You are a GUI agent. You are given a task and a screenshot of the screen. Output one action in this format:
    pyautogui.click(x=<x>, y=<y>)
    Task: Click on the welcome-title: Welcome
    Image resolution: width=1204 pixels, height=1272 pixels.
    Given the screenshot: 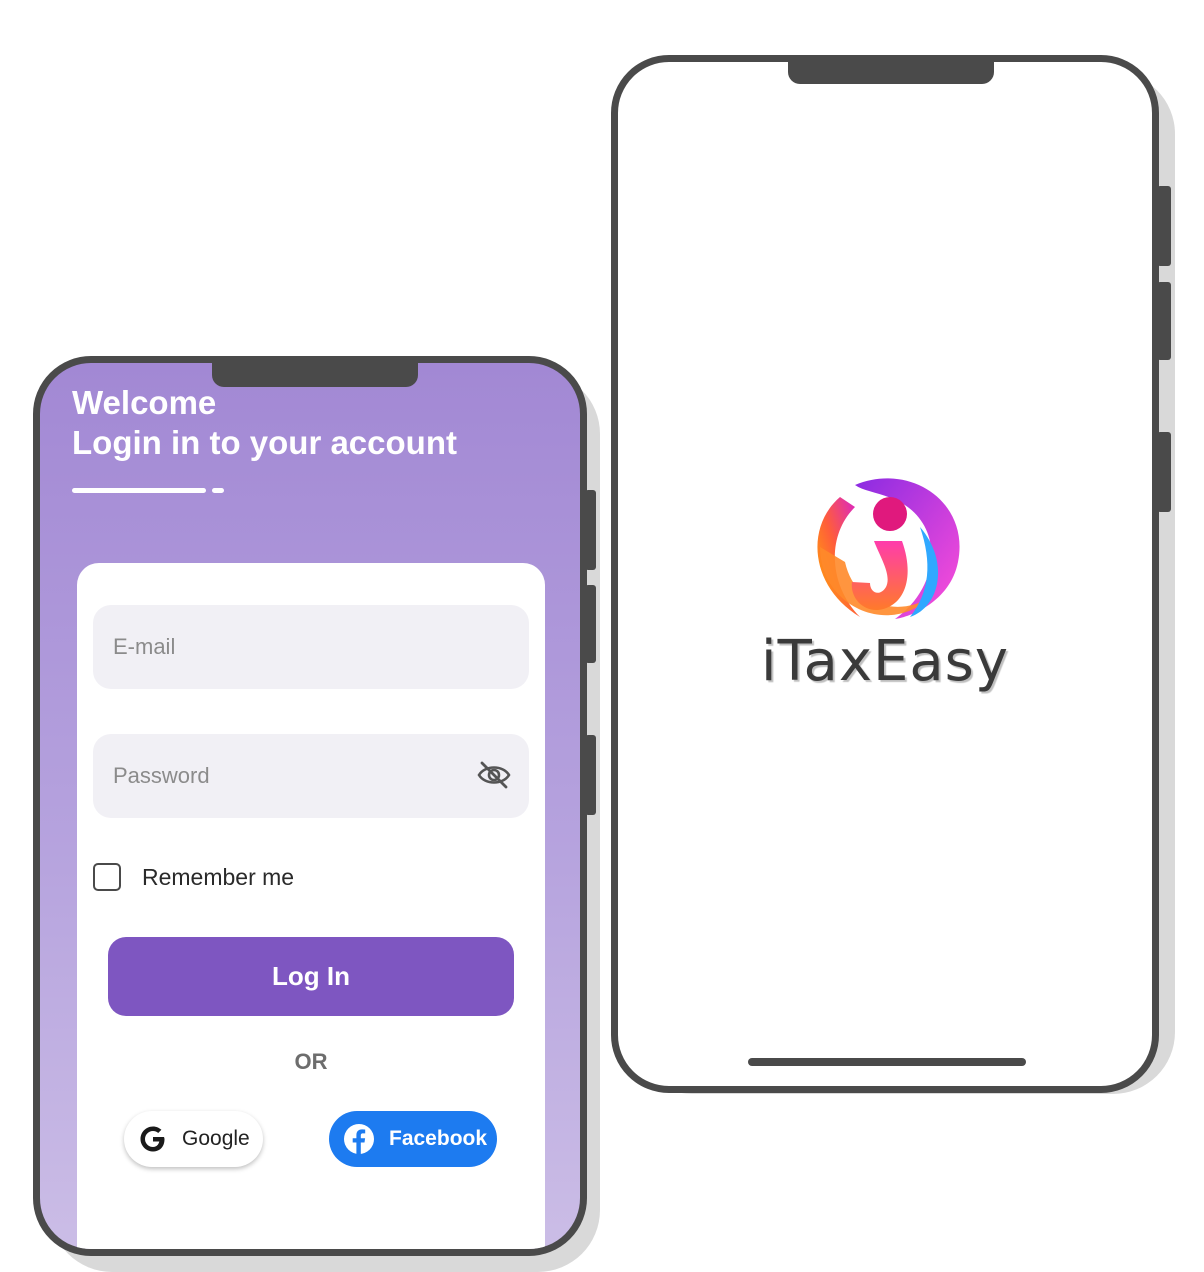 What is the action you would take?
    pyautogui.click(x=144, y=402)
    